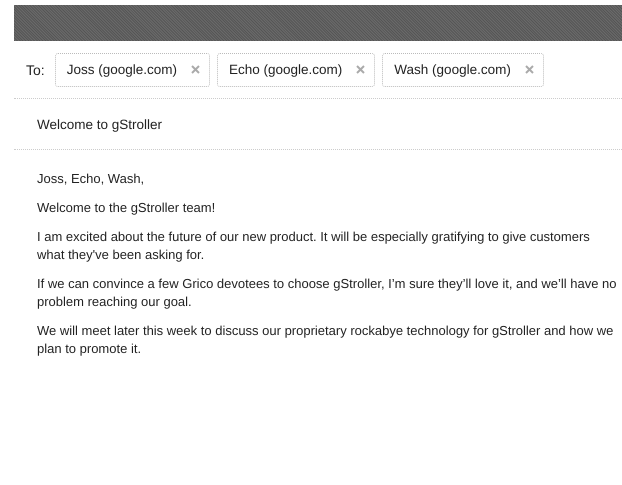  I want to click on recipient-chip: Echo (google.com), so click(296, 69).